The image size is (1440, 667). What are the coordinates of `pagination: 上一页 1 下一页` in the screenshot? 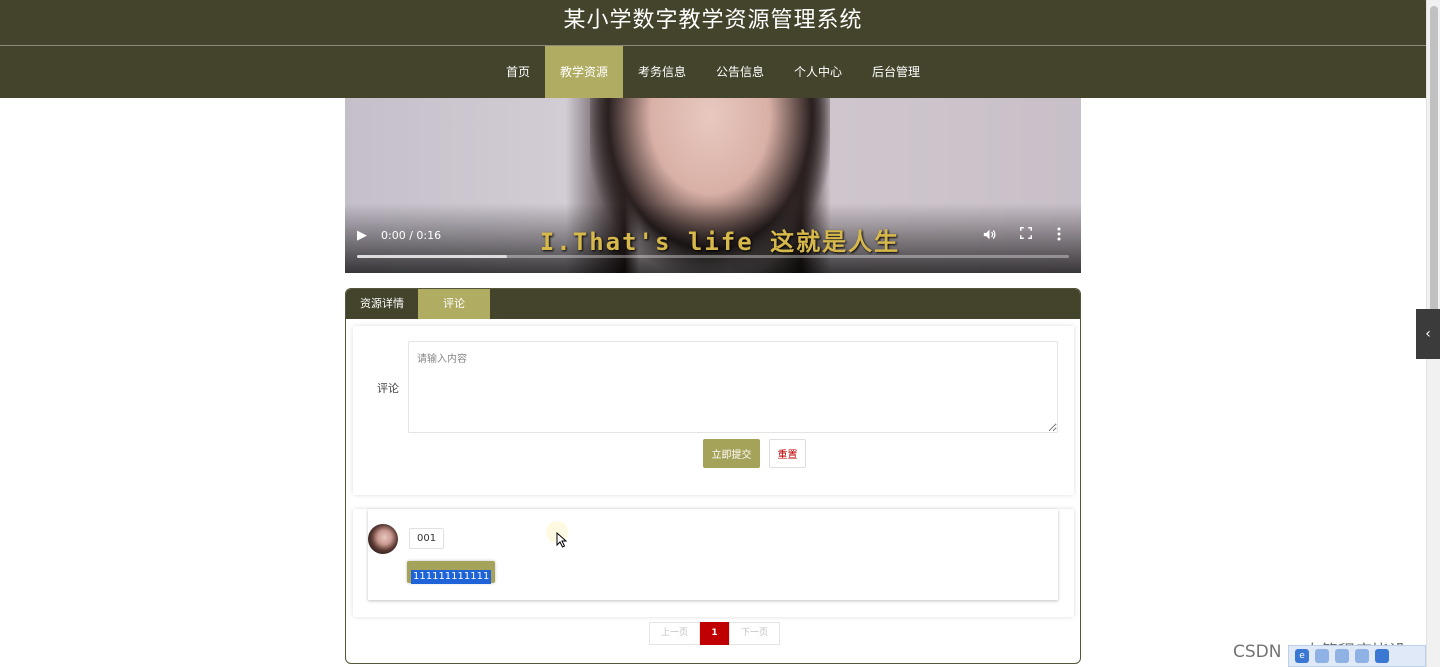 It's located at (715, 633).